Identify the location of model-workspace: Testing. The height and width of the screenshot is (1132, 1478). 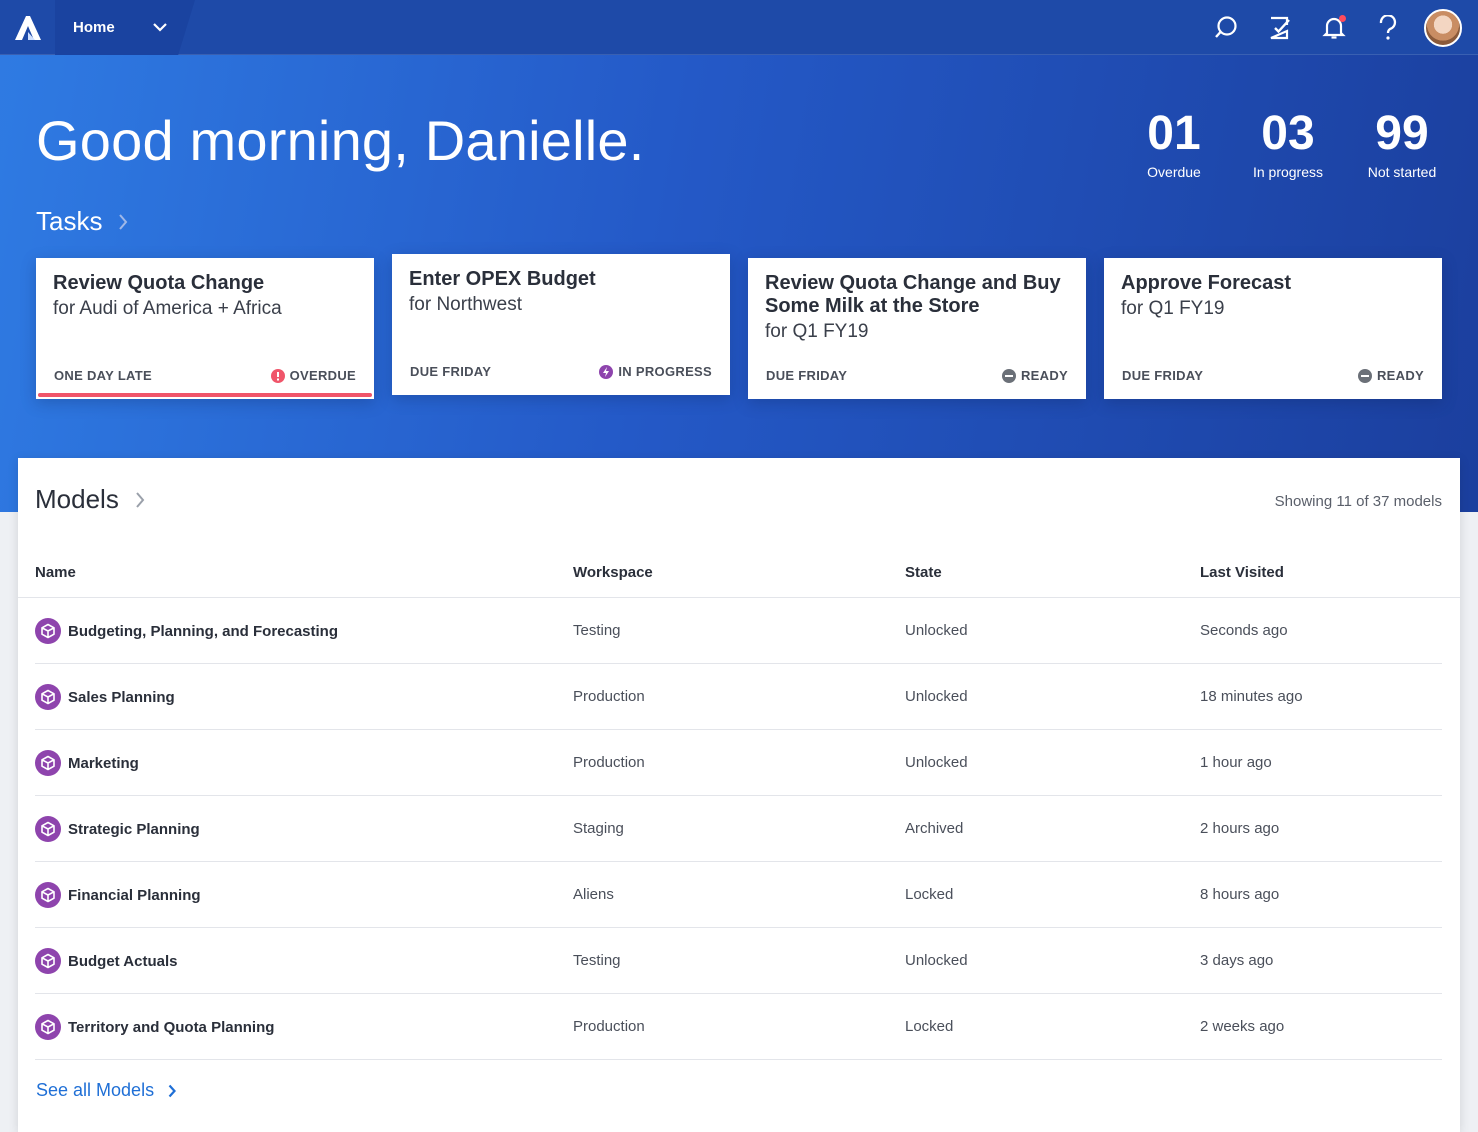
(597, 960).